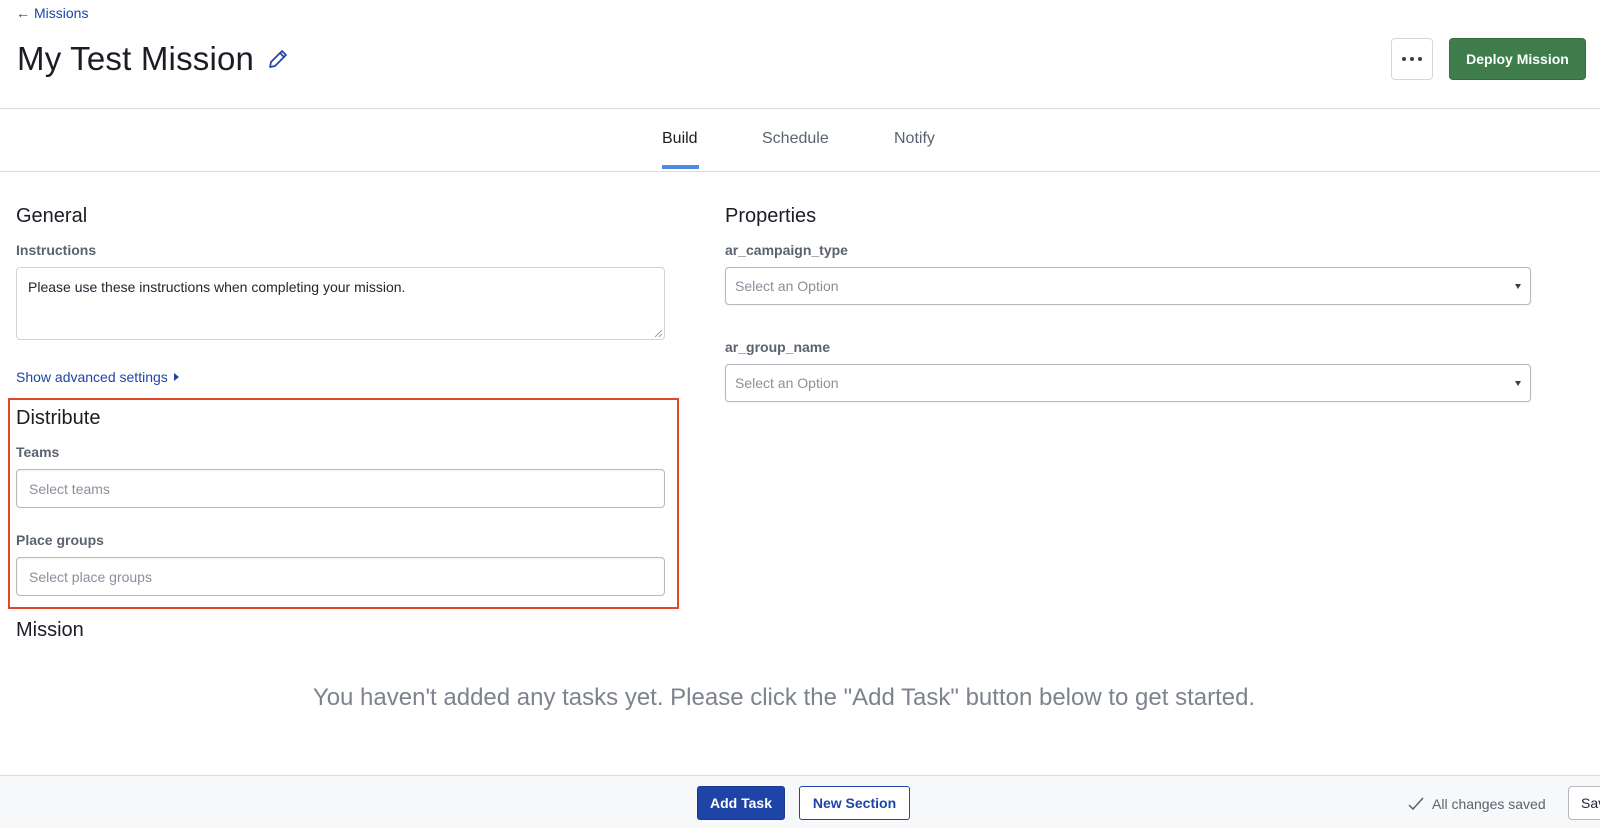 The width and height of the screenshot is (1600, 828). What do you see at coordinates (1128, 383) in the screenshot?
I see `group-name-dropdown: Select an Option` at bounding box center [1128, 383].